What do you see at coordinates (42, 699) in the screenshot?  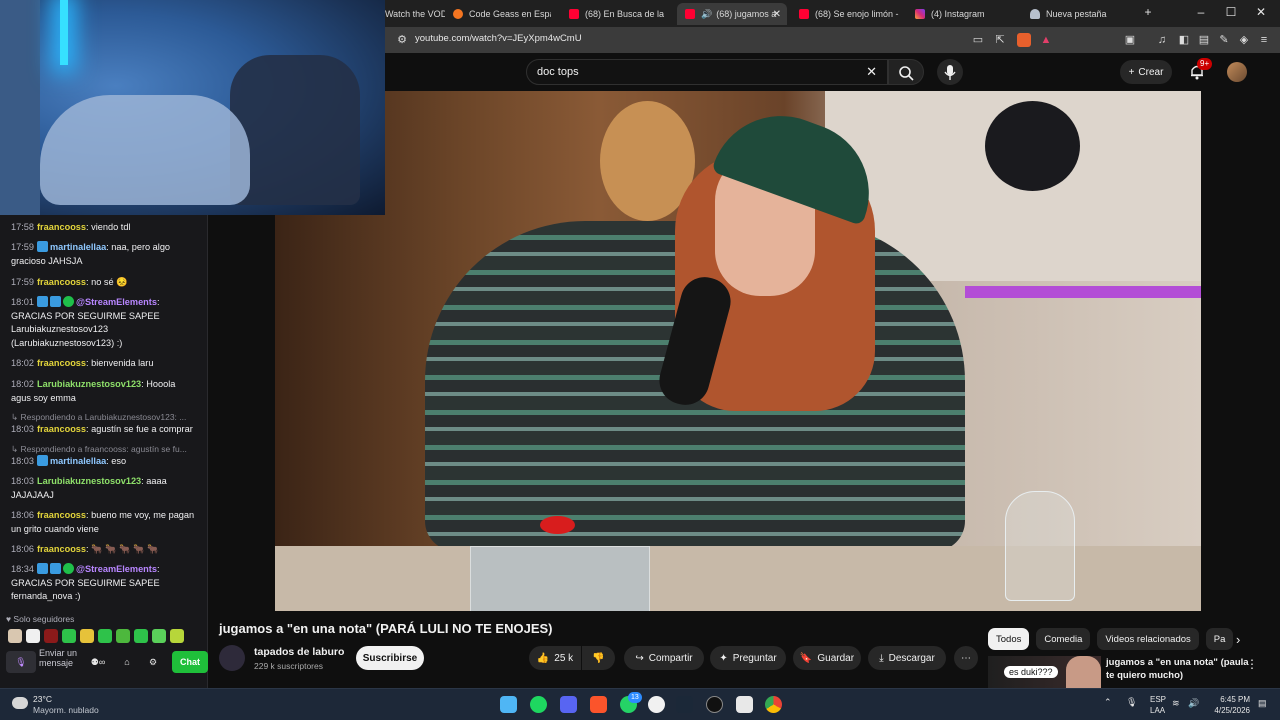 I see `weather-temperature: 23°C` at bounding box center [42, 699].